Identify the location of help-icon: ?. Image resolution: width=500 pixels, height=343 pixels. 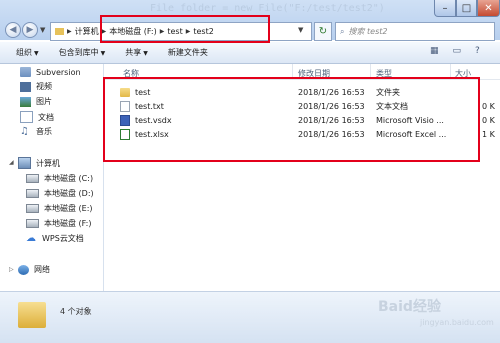
(477, 51).